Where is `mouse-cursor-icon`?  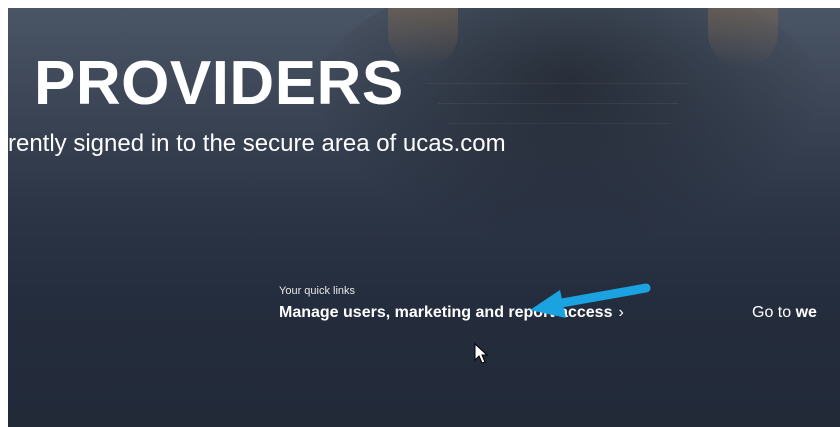 mouse-cursor-icon is located at coordinates (481, 353).